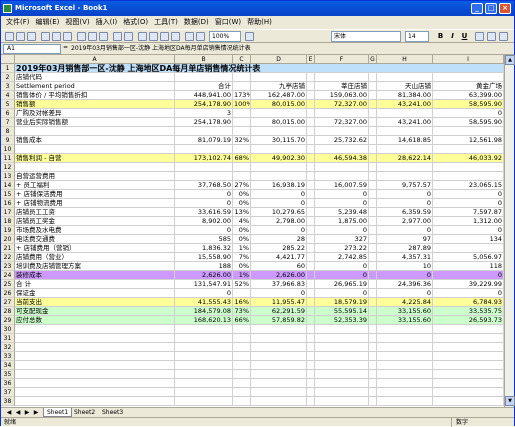 The width and height of the screenshot is (515, 427). What do you see at coordinates (405, 221) in the screenshot?
I see `cell-H18: 2,977.00` at bounding box center [405, 221].